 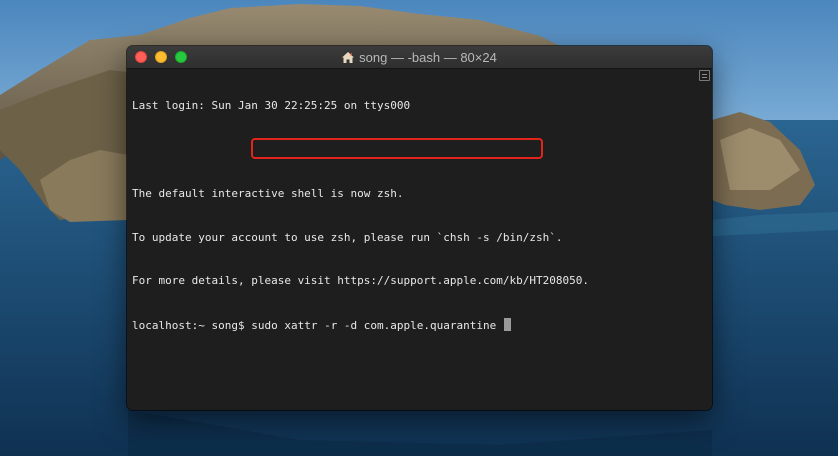 I want to click on shell-prompt: localhost:~ song$, so click(x=192, y=326).